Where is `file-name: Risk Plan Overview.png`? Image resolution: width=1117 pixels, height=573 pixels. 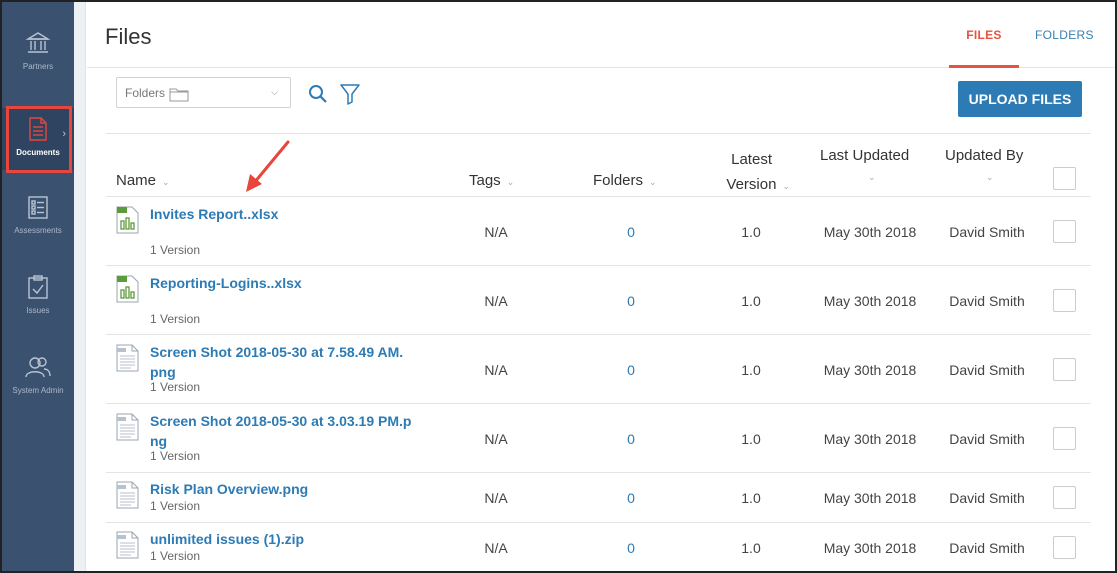
file-name: Risk Plan Overview.png is located at coordinates (229, 489).